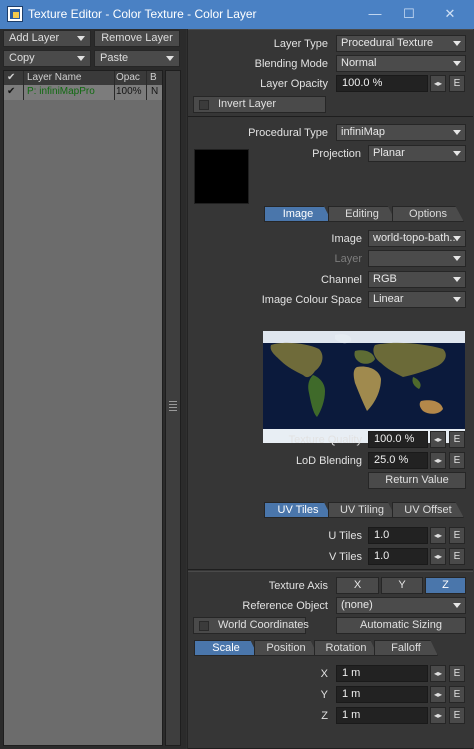 The image size is (474, 749). I want to click on v-tiles-label: V Tiles, so click(345, 557).